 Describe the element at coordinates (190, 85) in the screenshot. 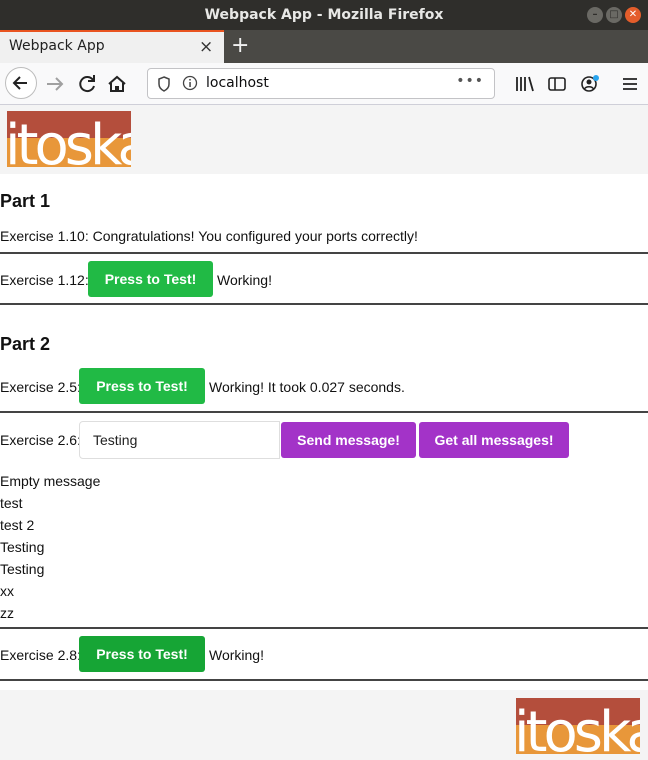

I see `info-icon` at that location.